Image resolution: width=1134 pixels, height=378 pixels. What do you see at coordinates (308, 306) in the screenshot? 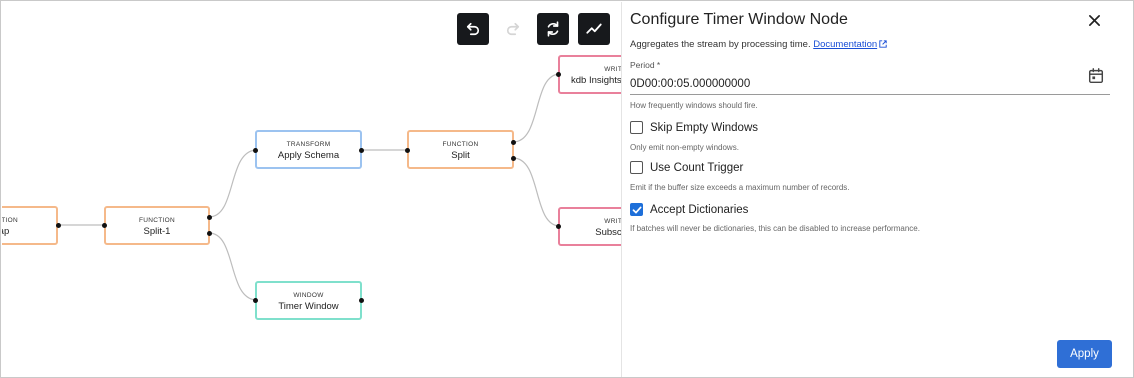
I see `node-name-label: Timer Window` at bounding box center [308, 306].